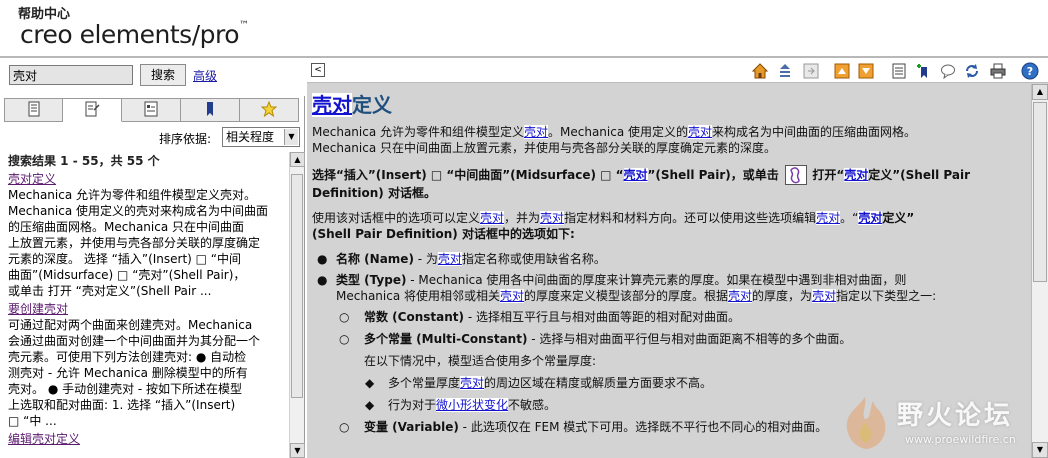  Describe the element at coordinates (125, 259) in the screenshot. I see `snippet-line: 元素的深度。 选择 “插入”(Insert) □ “中间` at that location.